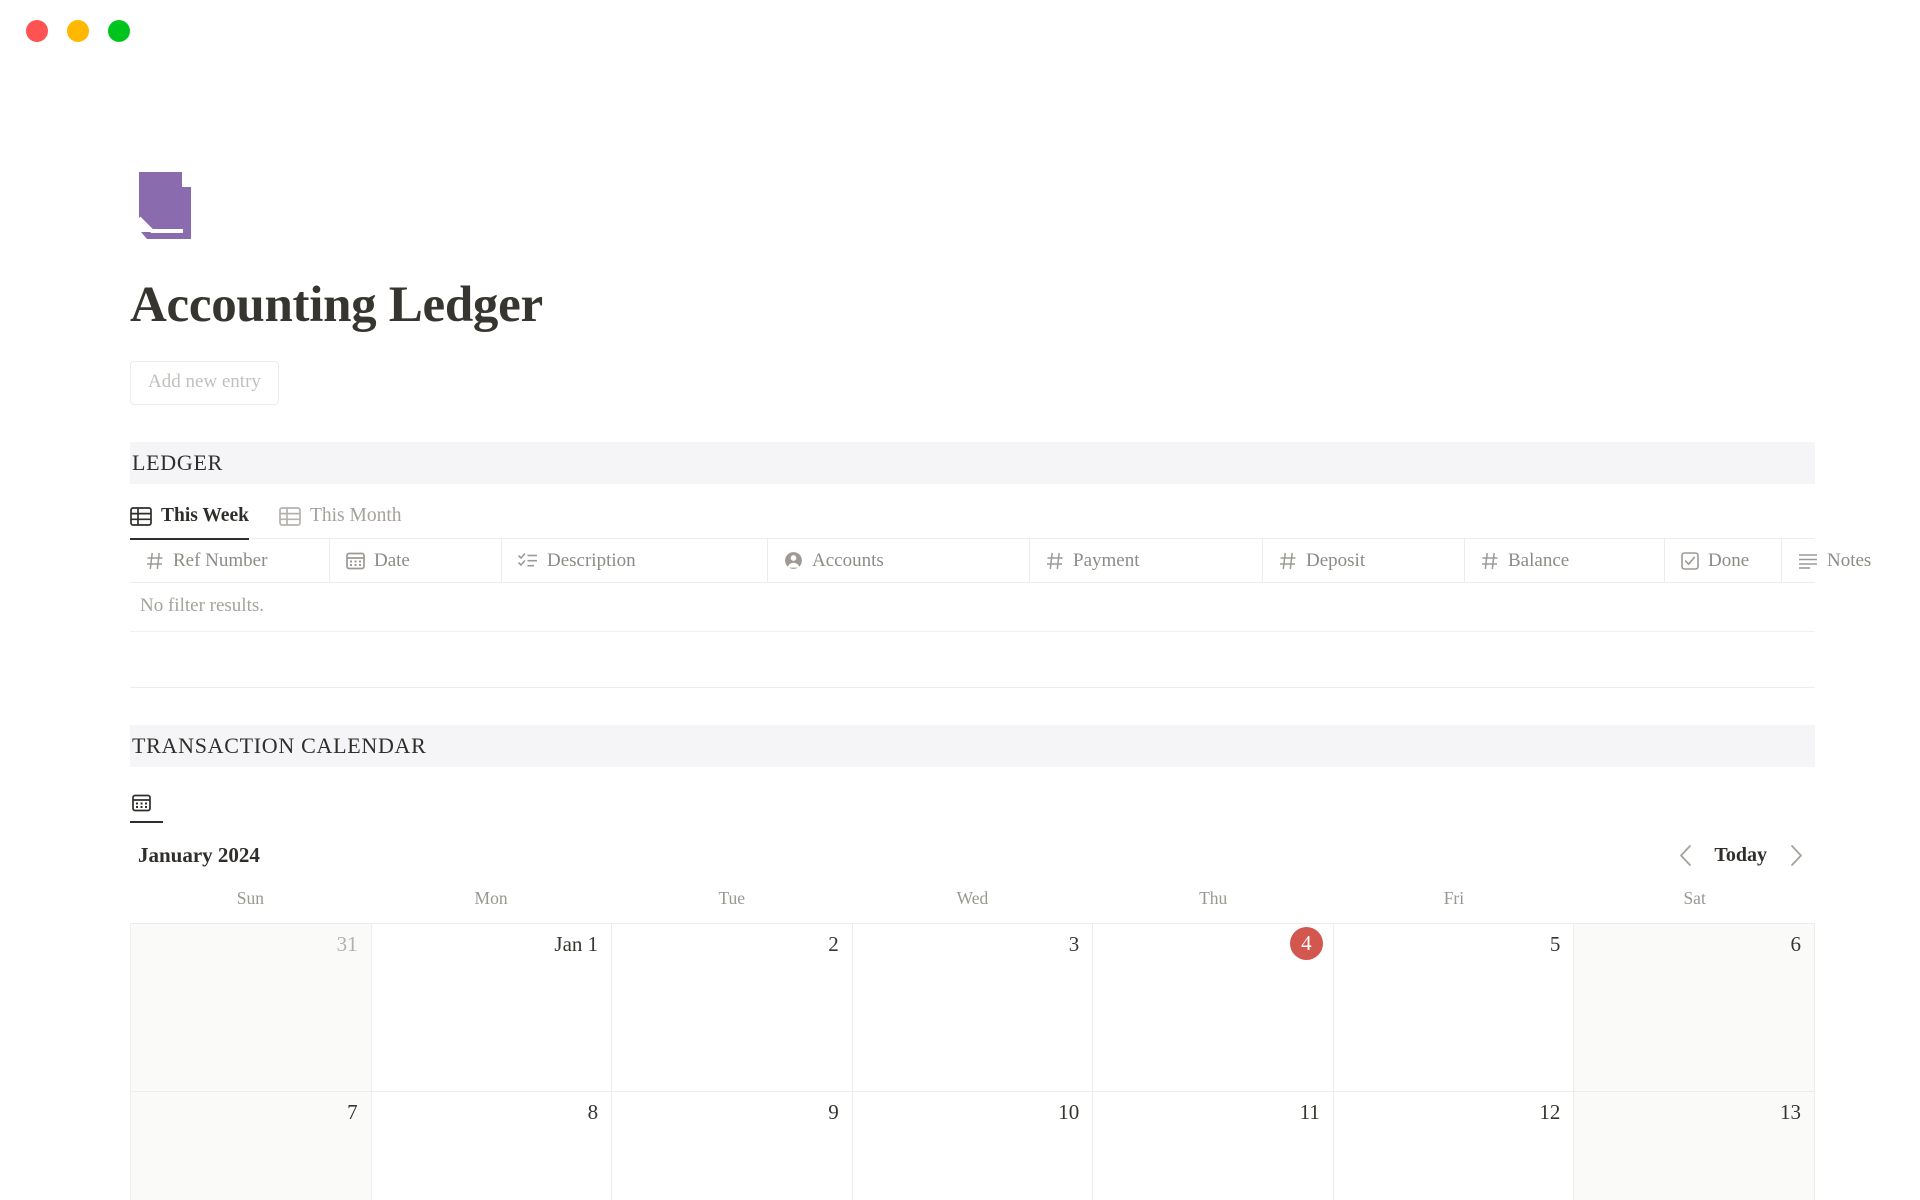  I want to click on column-label: Done, so click(1729, 560).